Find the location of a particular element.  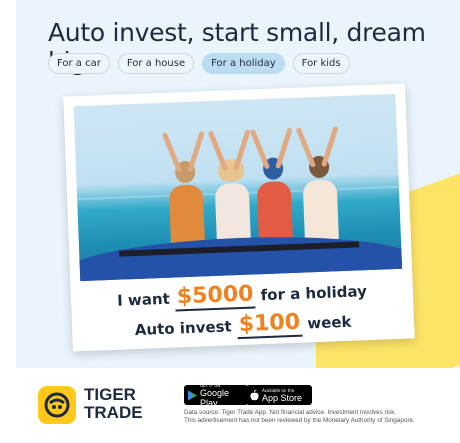

app-store-badge: Available on the App Store is located at coordinates (279, 395).